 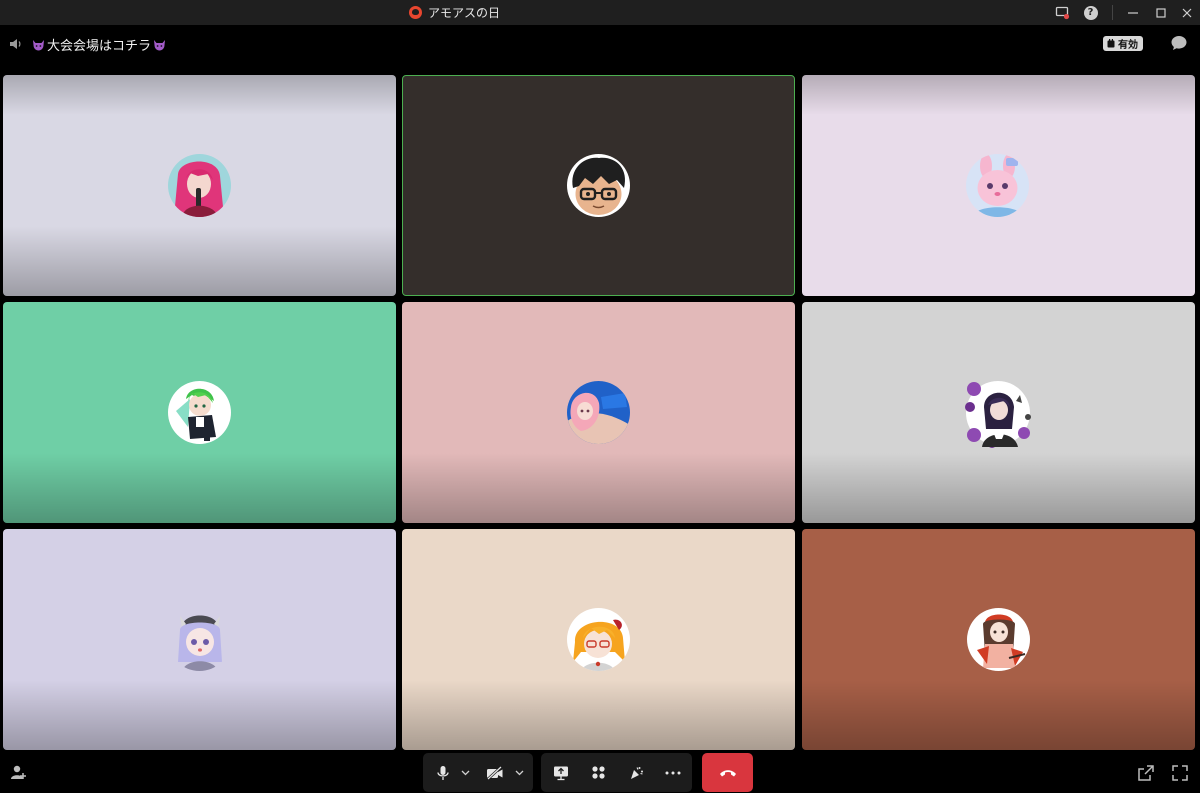 I want to click on reactions-icon, so click(x=637, y=772).